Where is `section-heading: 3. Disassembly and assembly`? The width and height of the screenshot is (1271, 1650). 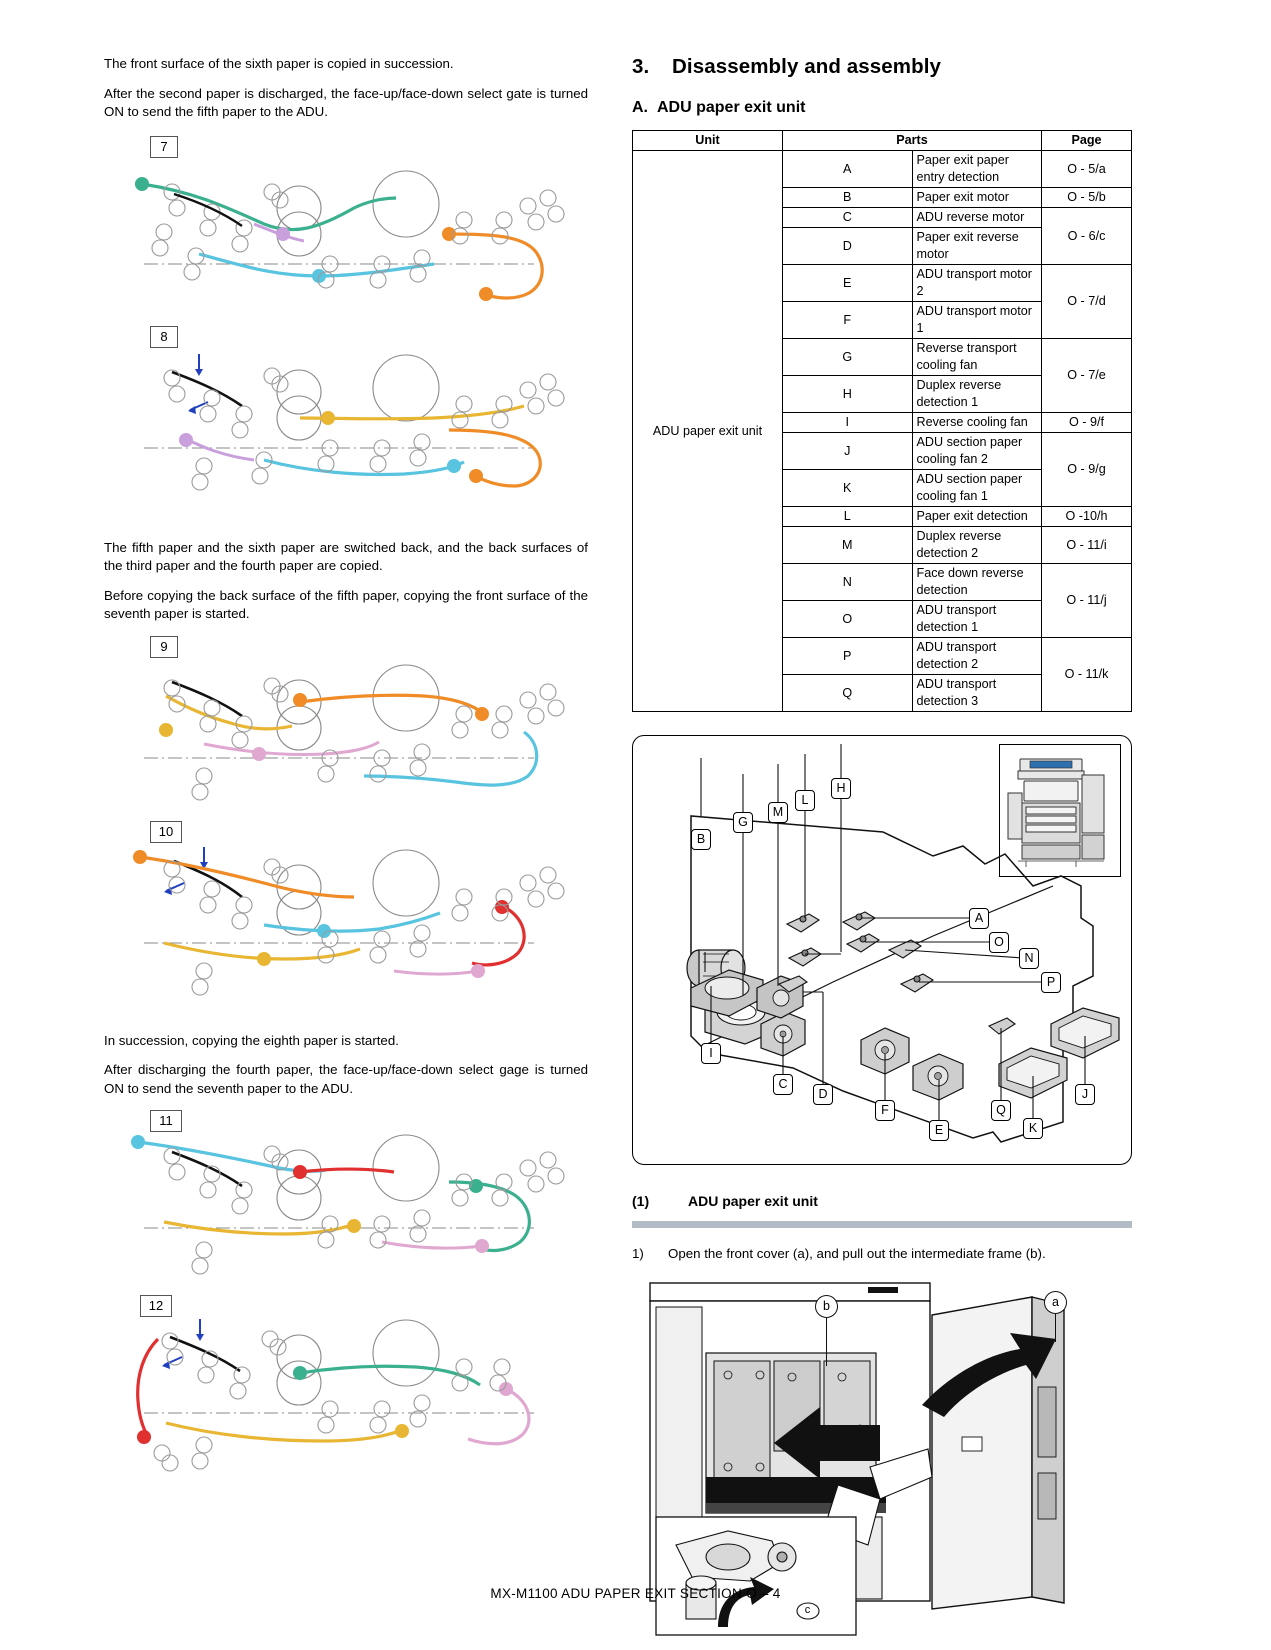
section-heading: 3. Disassembly and assembly is located at coordinates (882, 67).